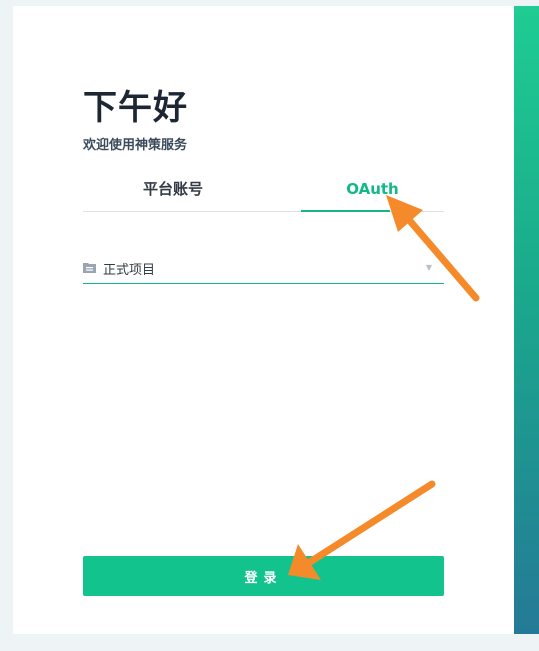 This screenshot has width=539, height=651. What do you see at coordinates (362, 530) in the screenshot?
I see `annotation-arrow-login` at bounding box center [362, 530].